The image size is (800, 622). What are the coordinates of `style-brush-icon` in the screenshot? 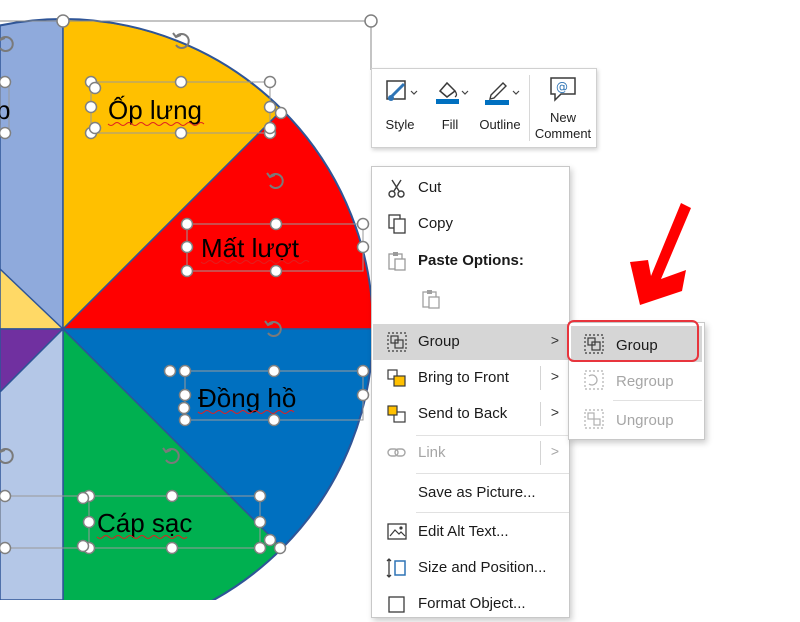 It's located at (402, 90).